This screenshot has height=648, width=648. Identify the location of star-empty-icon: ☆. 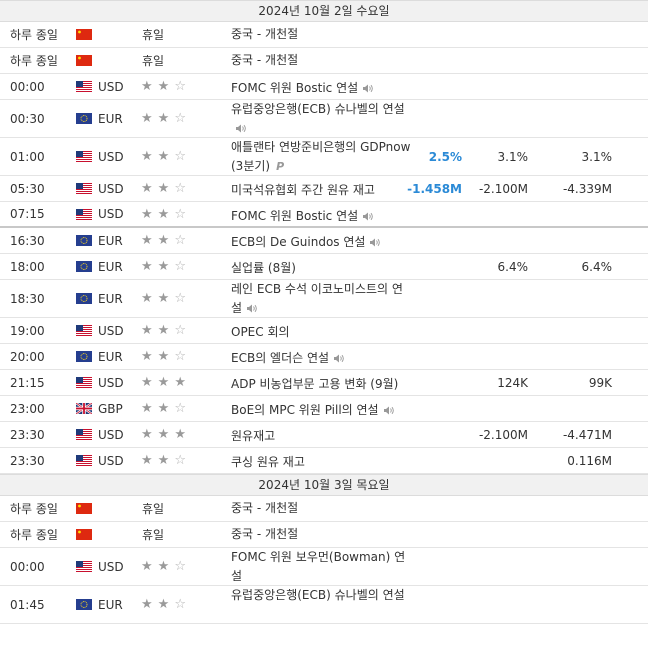
(180, 460).